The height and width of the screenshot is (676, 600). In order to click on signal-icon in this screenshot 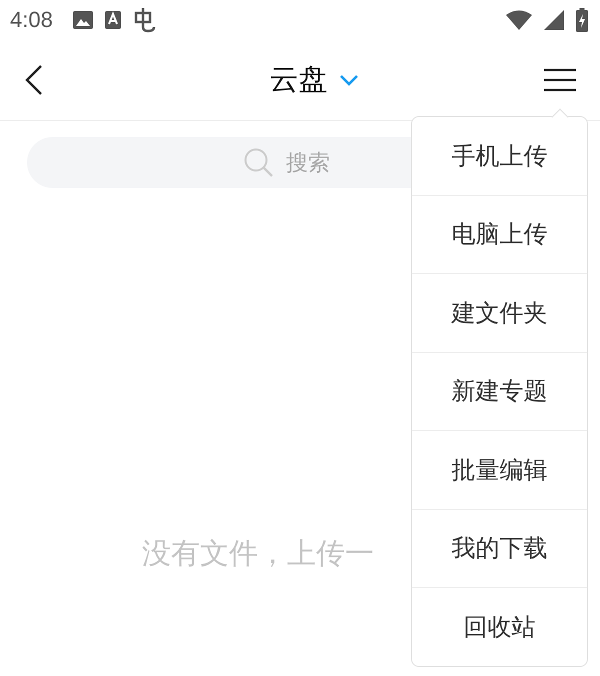, I will do `click(554, 20)`.